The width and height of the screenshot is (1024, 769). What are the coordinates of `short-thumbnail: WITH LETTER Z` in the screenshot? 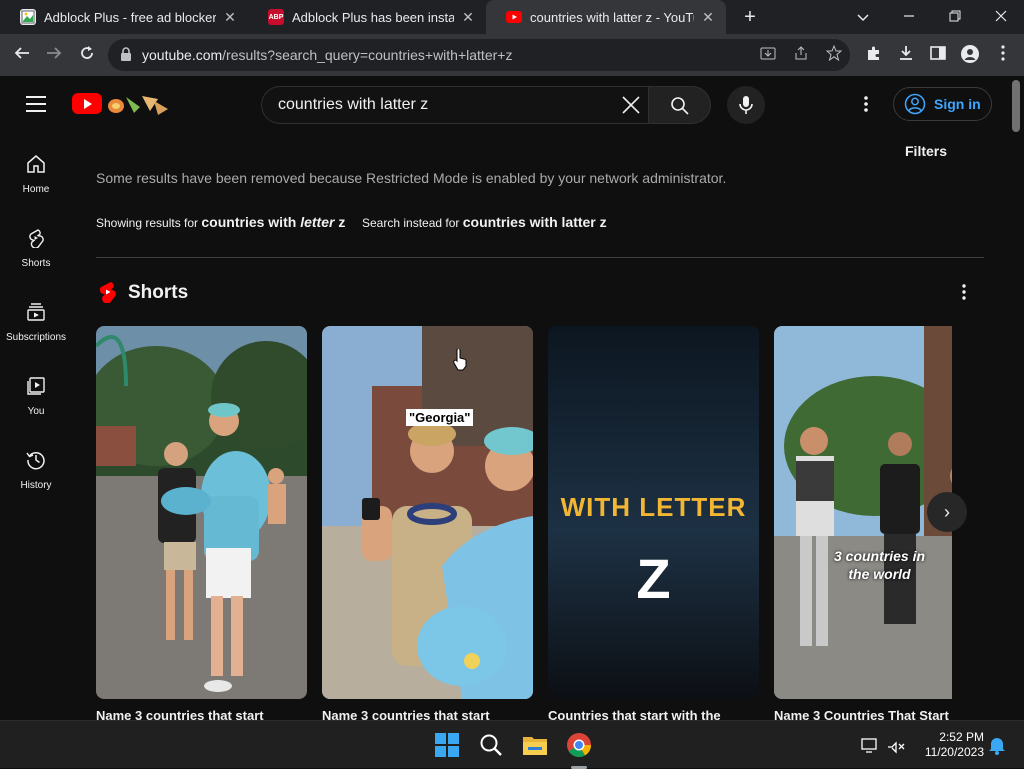 It's located at (653, 512).